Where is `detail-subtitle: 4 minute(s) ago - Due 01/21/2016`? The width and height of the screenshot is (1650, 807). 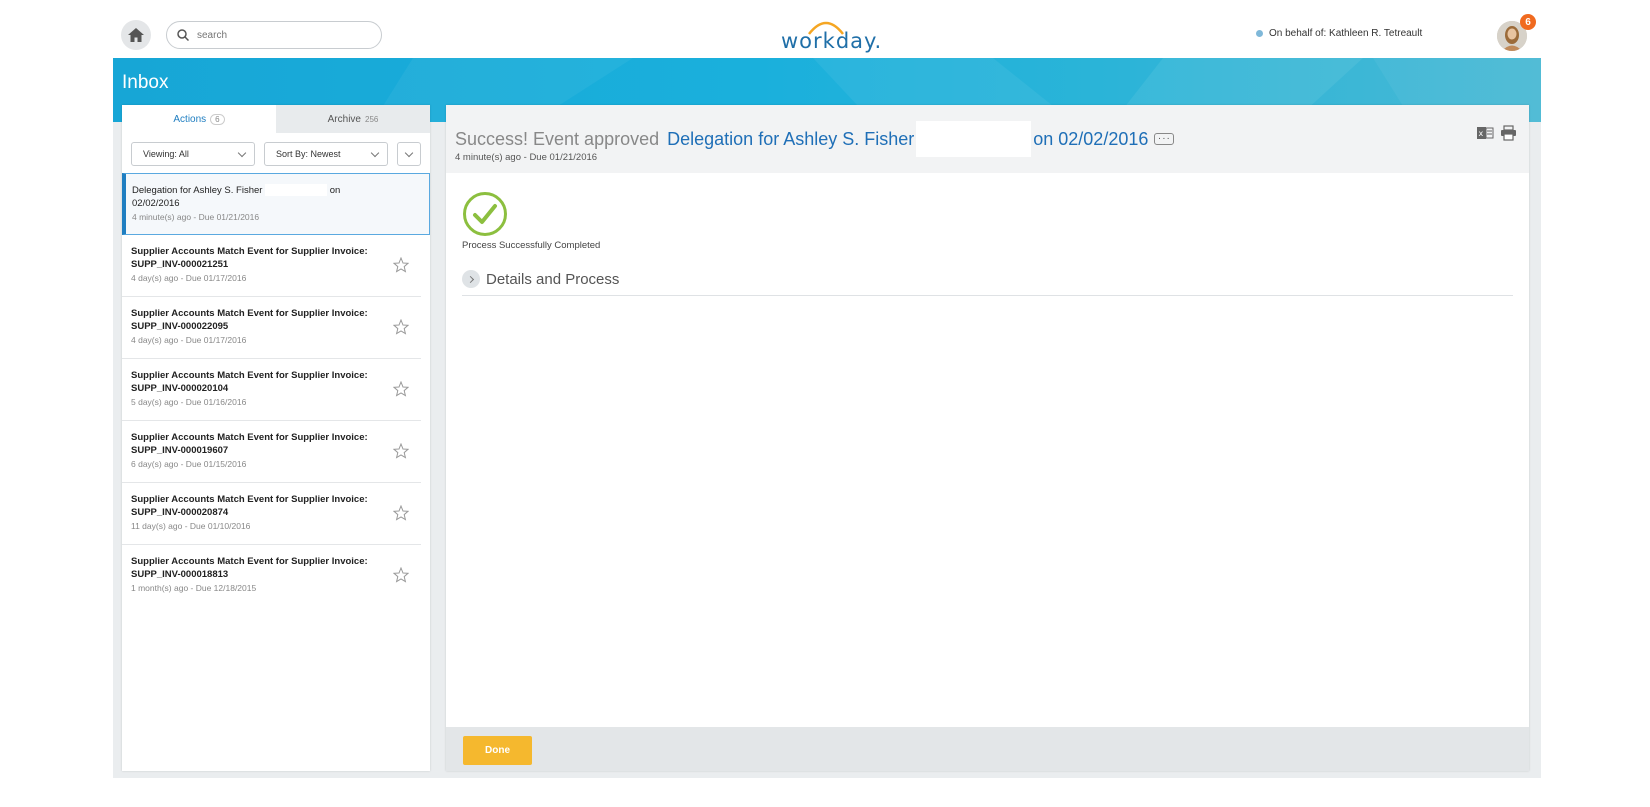
detail-subtitle: 4 minute(s) ago - Due 01/21/2016 is located at coordinates (526, 157).